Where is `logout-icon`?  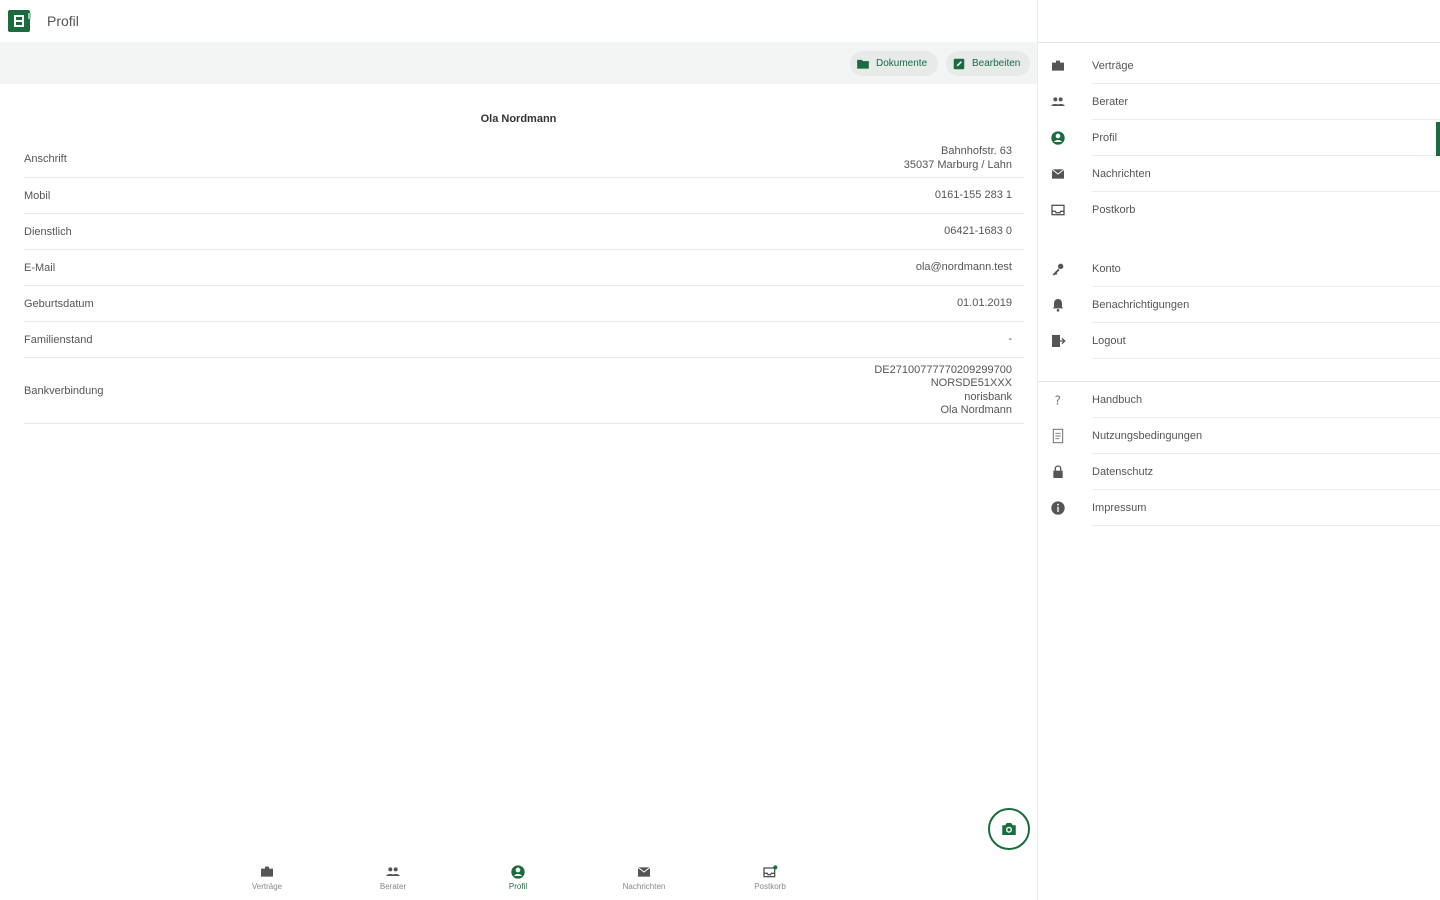
logout-icon is located at coordinates (1059, 341).